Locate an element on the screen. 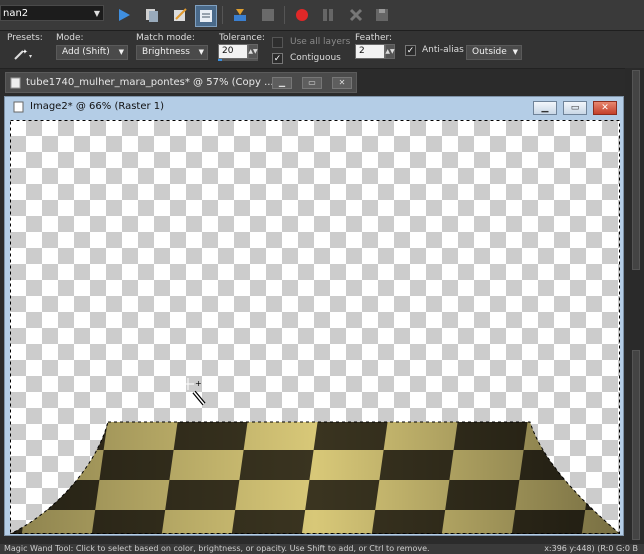 This screenshot has width=644, height=554. presets-dropdown: ✦ ▾ is located at coordinates (24, 54).